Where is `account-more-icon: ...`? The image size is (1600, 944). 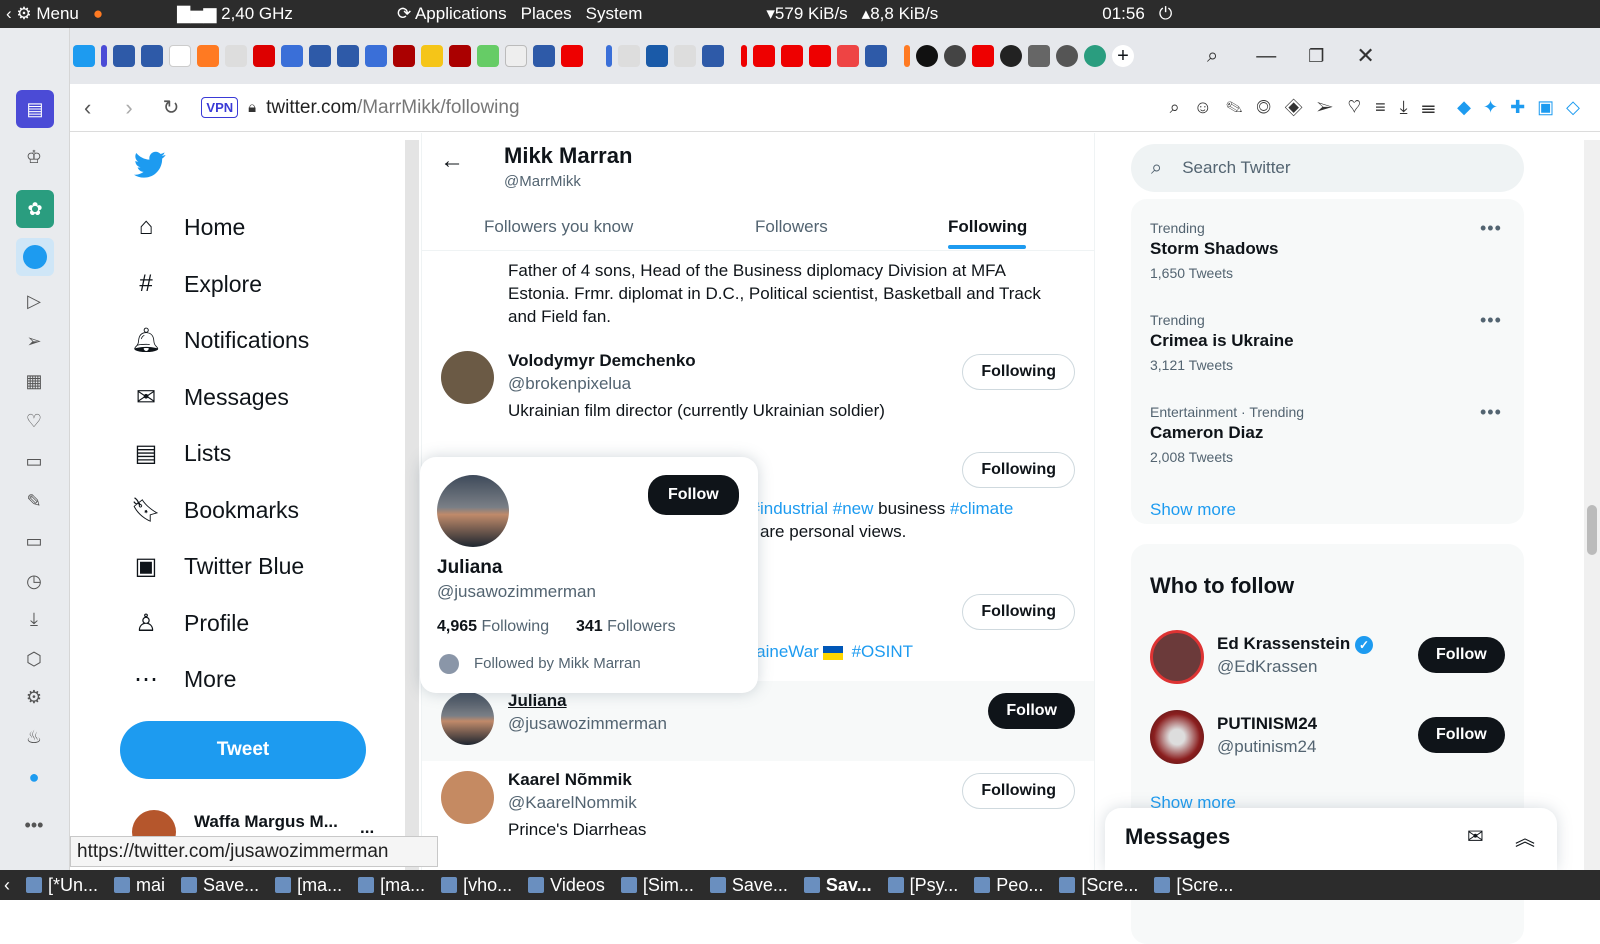
account-more-icon: ... is located at coordinates (367, 828).